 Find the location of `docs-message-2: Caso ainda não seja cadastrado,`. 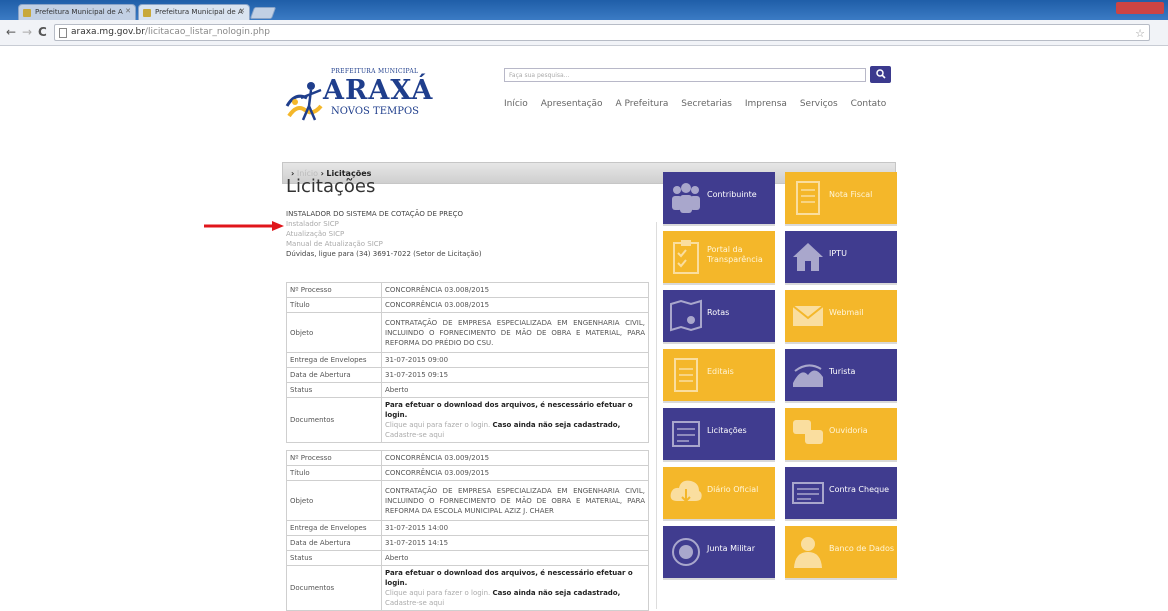

docs-message-2: Caso ainda não seja cadastrado, is located at coordinates (556, 593).